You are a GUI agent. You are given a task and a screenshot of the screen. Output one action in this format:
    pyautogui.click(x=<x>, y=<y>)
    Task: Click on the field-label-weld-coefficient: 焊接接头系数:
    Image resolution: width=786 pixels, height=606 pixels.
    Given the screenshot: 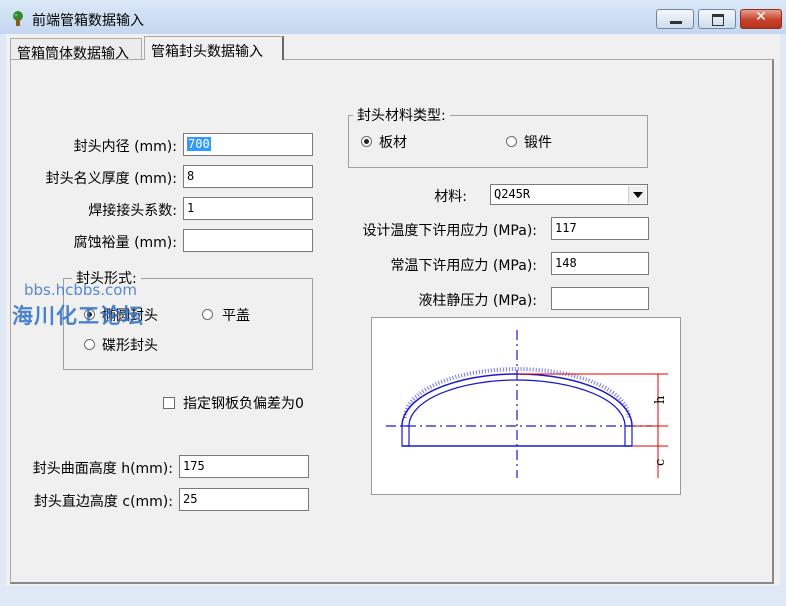 What is the action you would take?
    pyautogui.click(x=132, y=211)
    